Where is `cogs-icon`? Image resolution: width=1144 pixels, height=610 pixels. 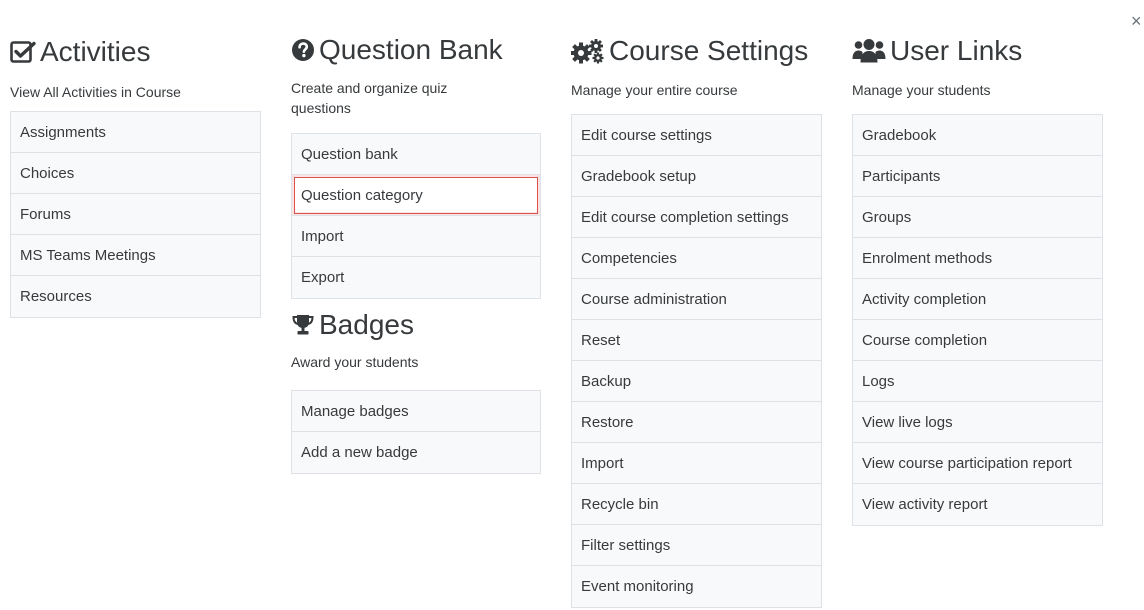
cogs-icon is located at coordinates (588, 51).